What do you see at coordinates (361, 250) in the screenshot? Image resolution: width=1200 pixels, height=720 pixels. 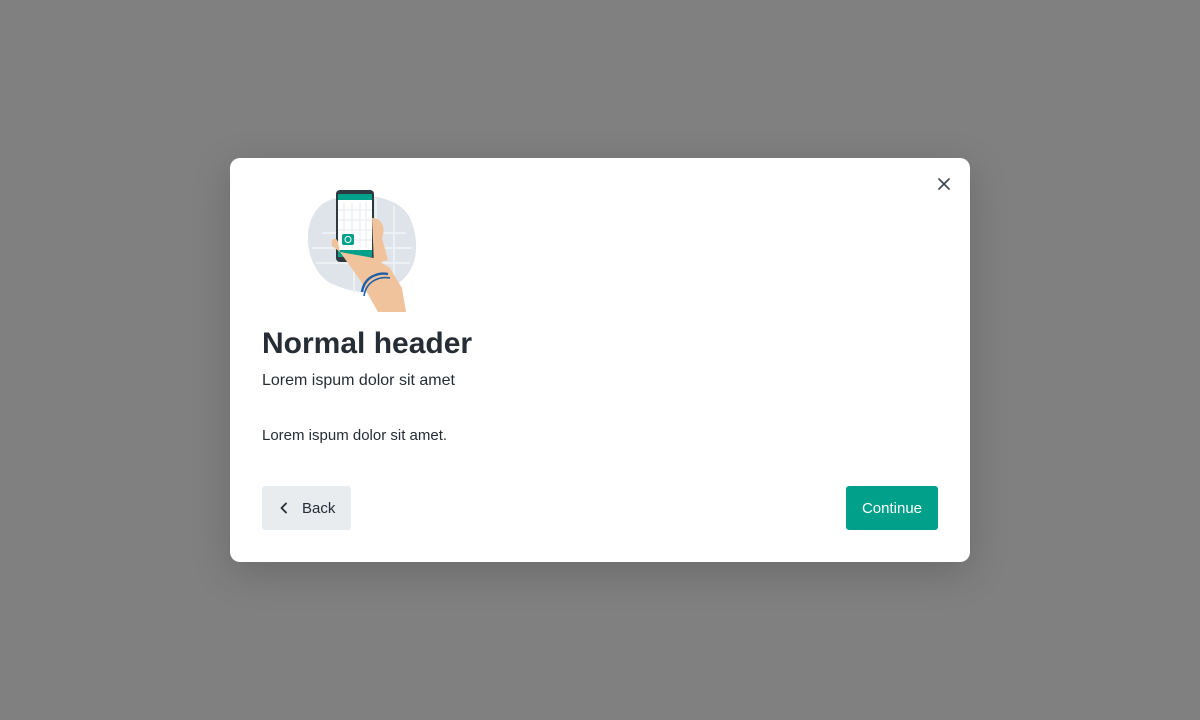 I see `hand-holding-phone-illustration` at bounding box center [361, 250].